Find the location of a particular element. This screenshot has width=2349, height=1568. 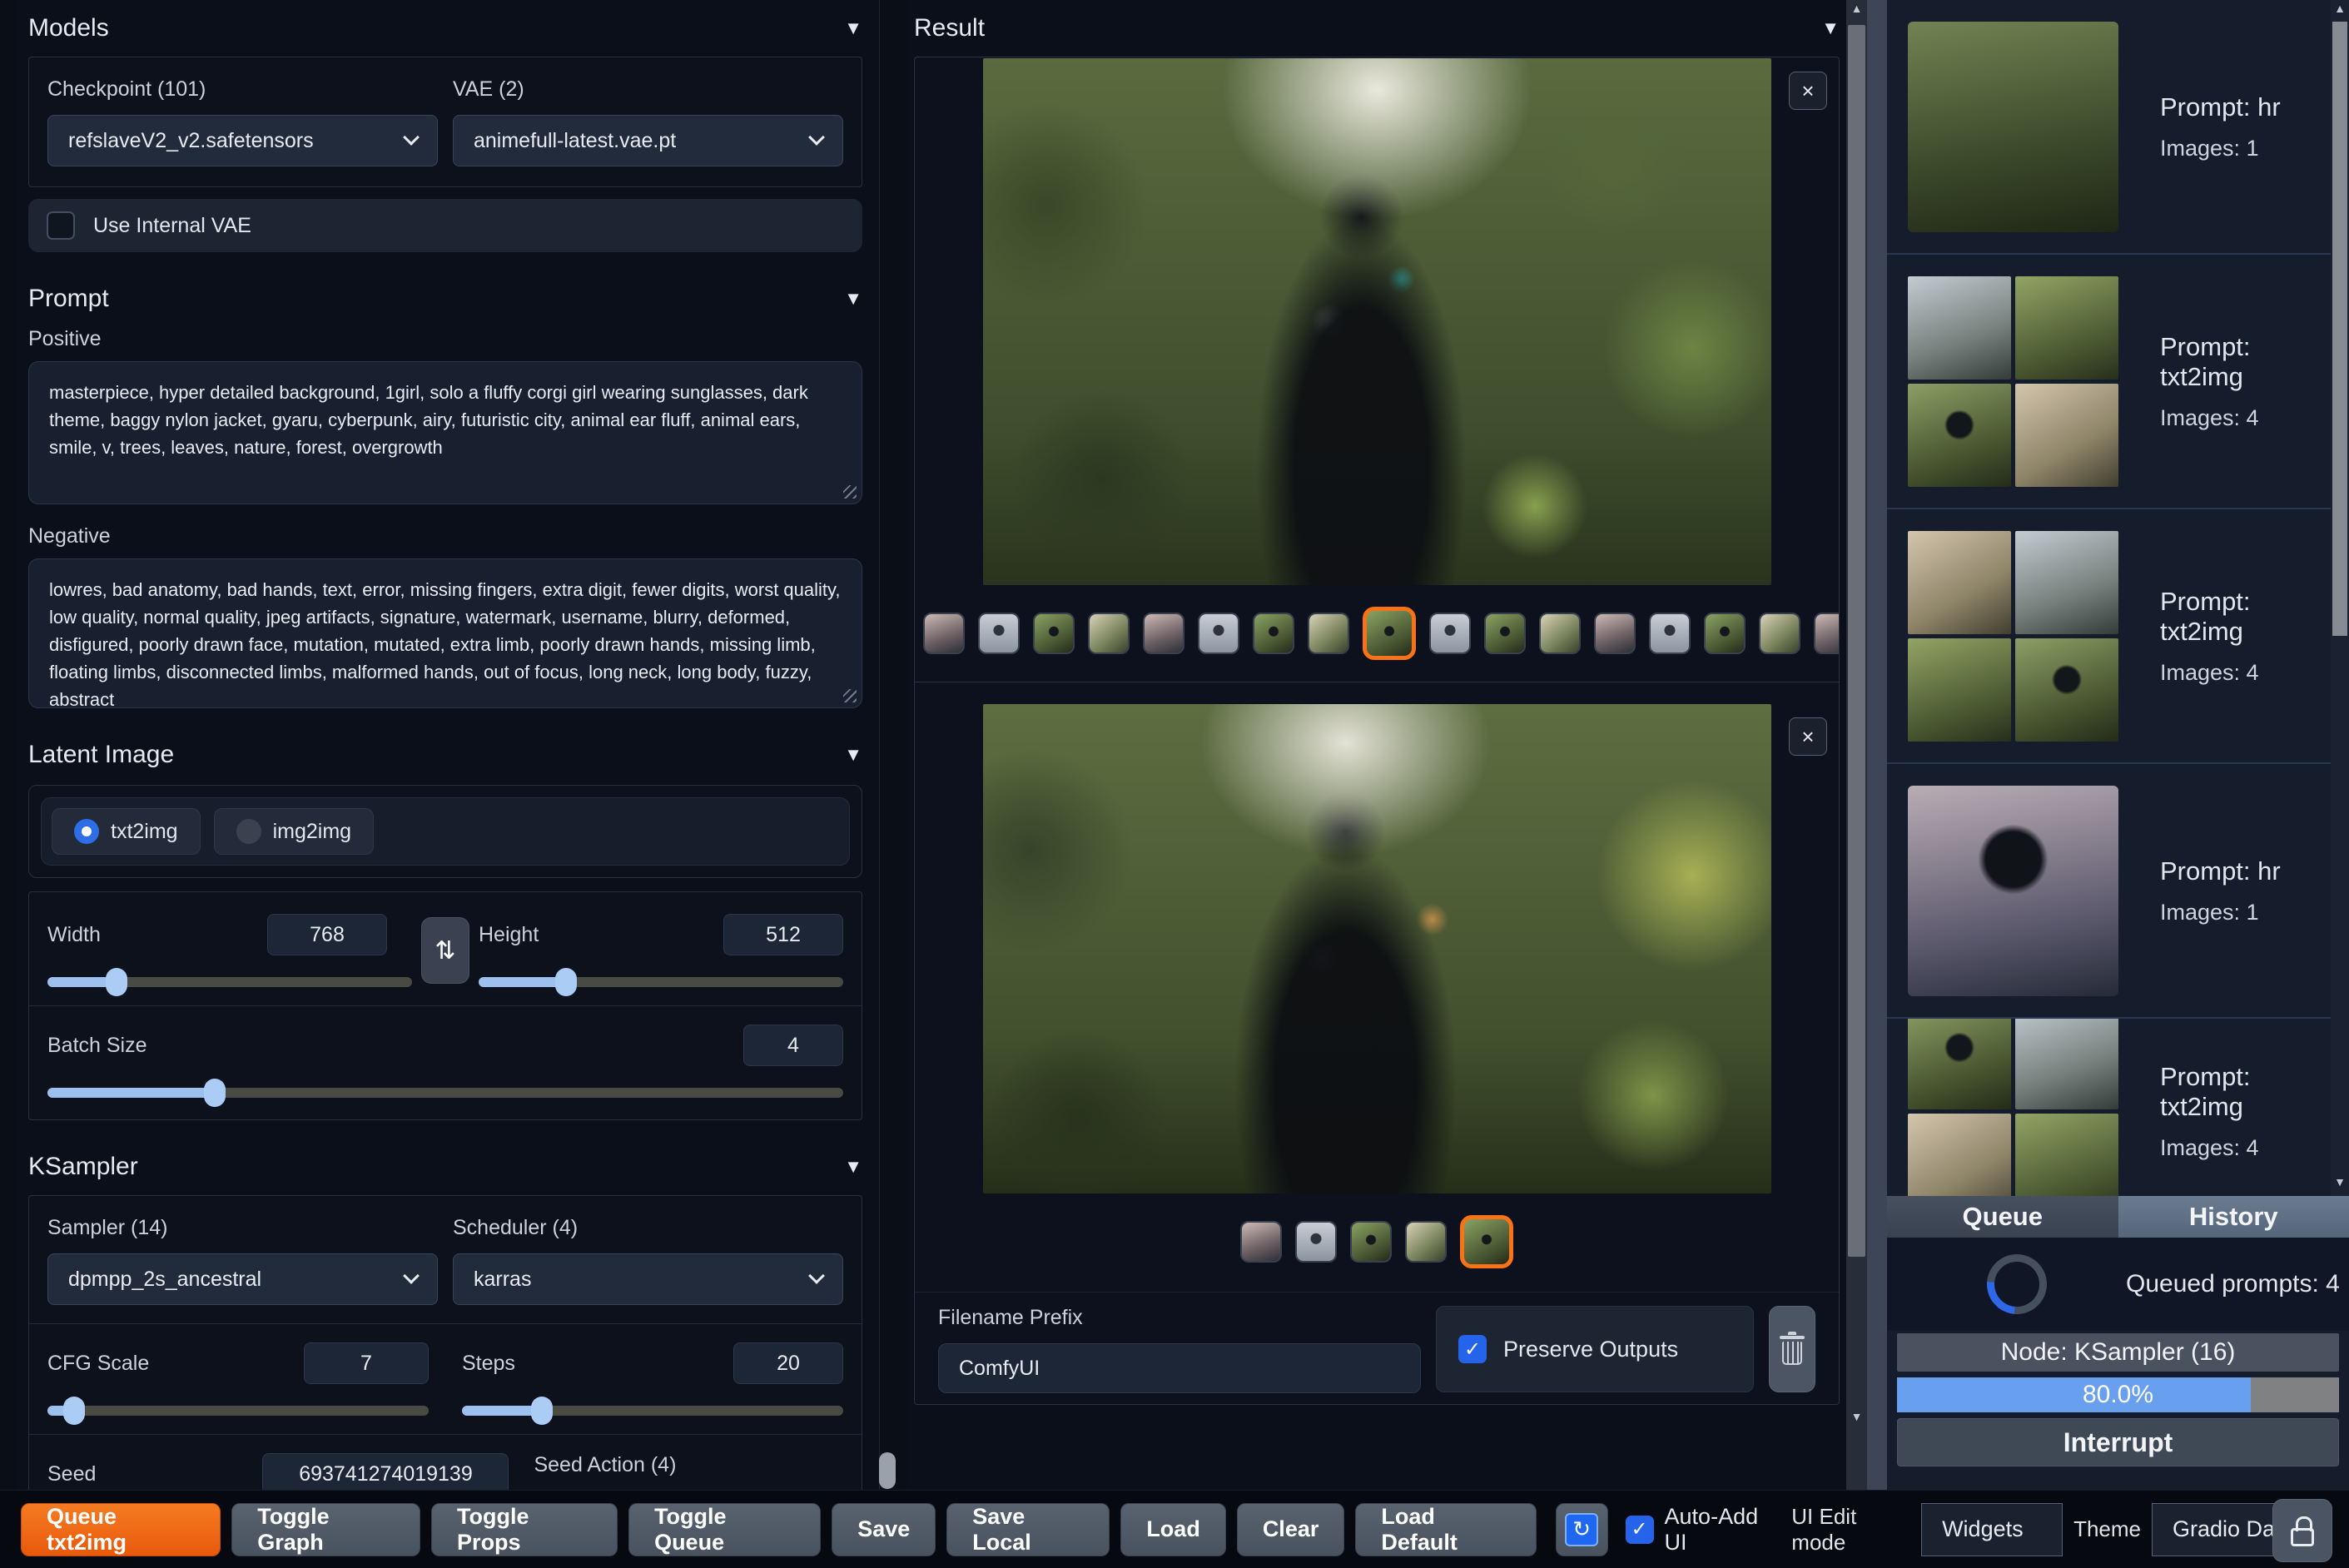

width-input: 768 is located at coordinates (327, 934).